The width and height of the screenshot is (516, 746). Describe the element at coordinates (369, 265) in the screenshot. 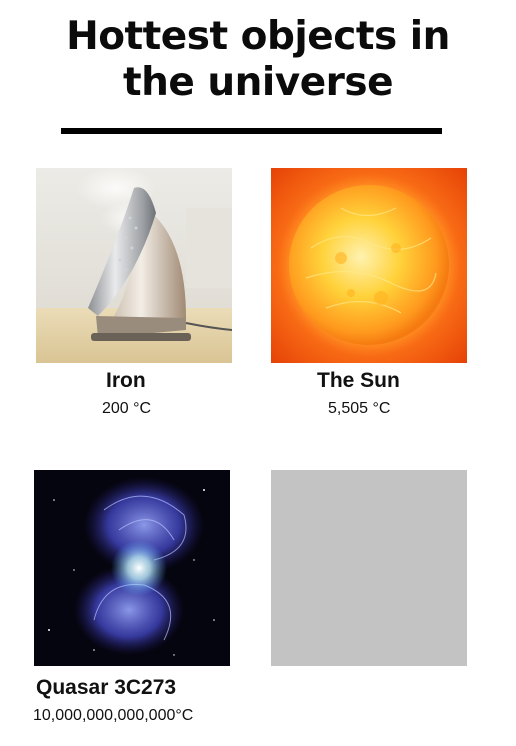

I see `sun-icon` at that location.